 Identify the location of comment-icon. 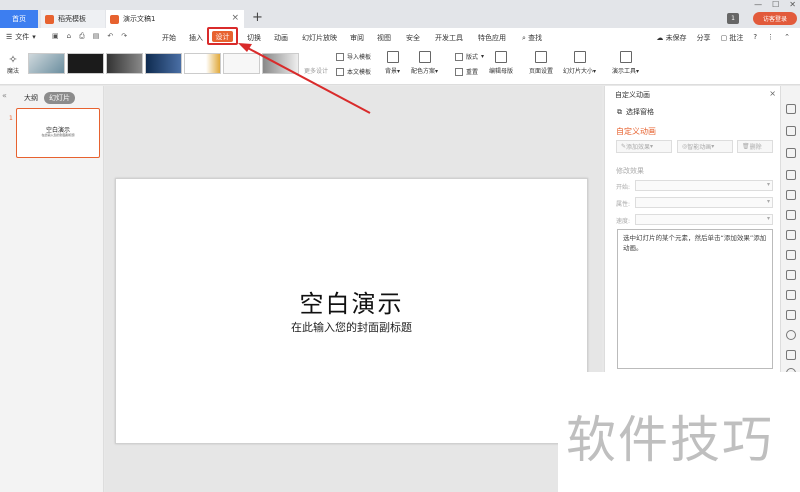
(791, 275).